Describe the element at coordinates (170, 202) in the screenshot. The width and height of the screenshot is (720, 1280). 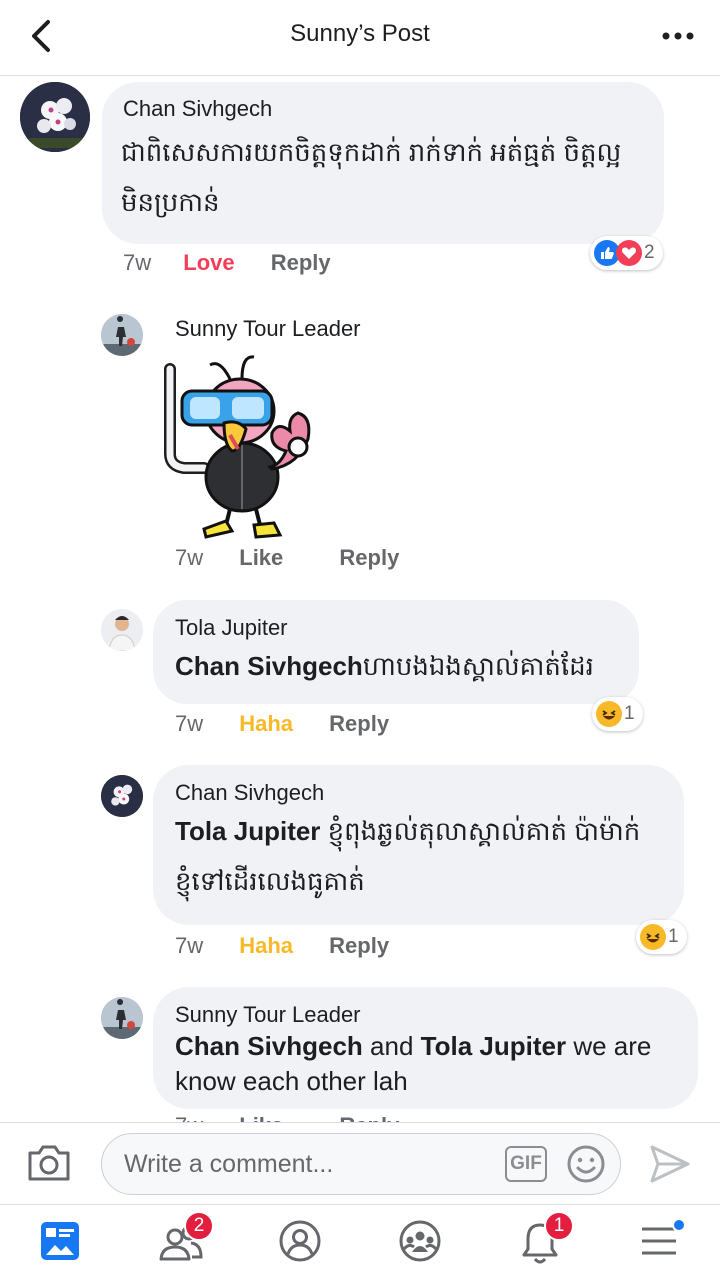
I see `comment-line: មិនប្រកាន់` at that location.